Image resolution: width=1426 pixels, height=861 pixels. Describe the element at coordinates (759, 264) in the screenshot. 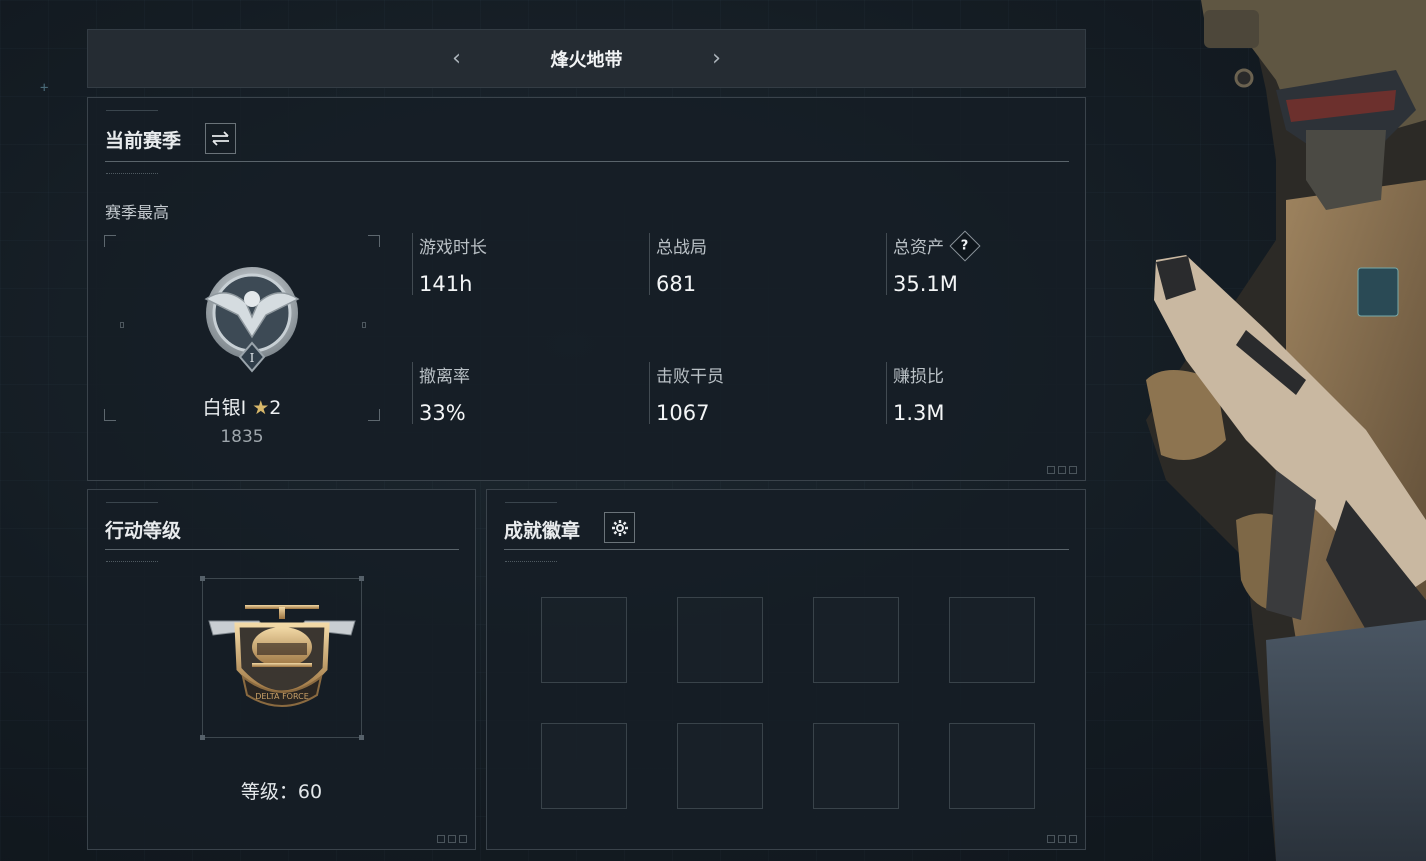

I see `stat-total-matches: 总战局 681` at that location.